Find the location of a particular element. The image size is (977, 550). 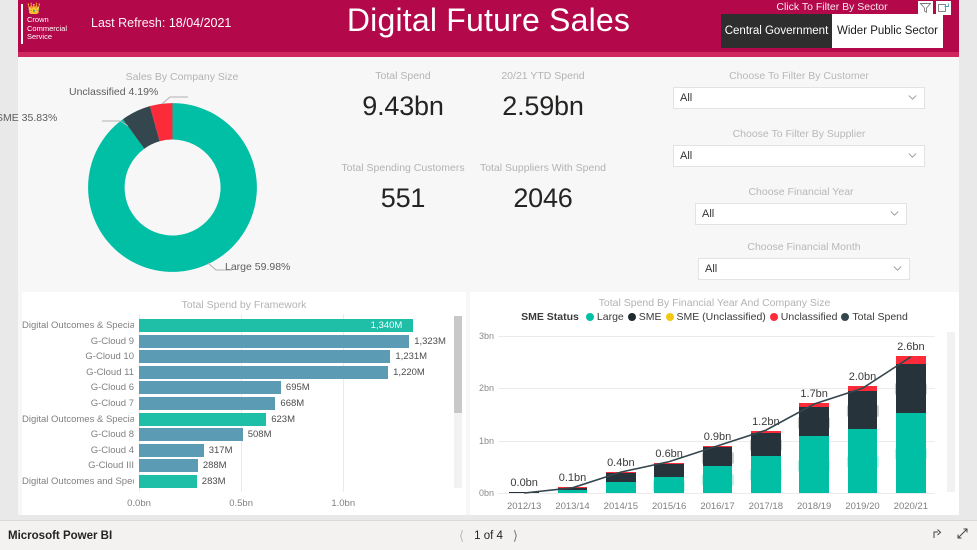

share-icon is located at coordinates (937, 536).